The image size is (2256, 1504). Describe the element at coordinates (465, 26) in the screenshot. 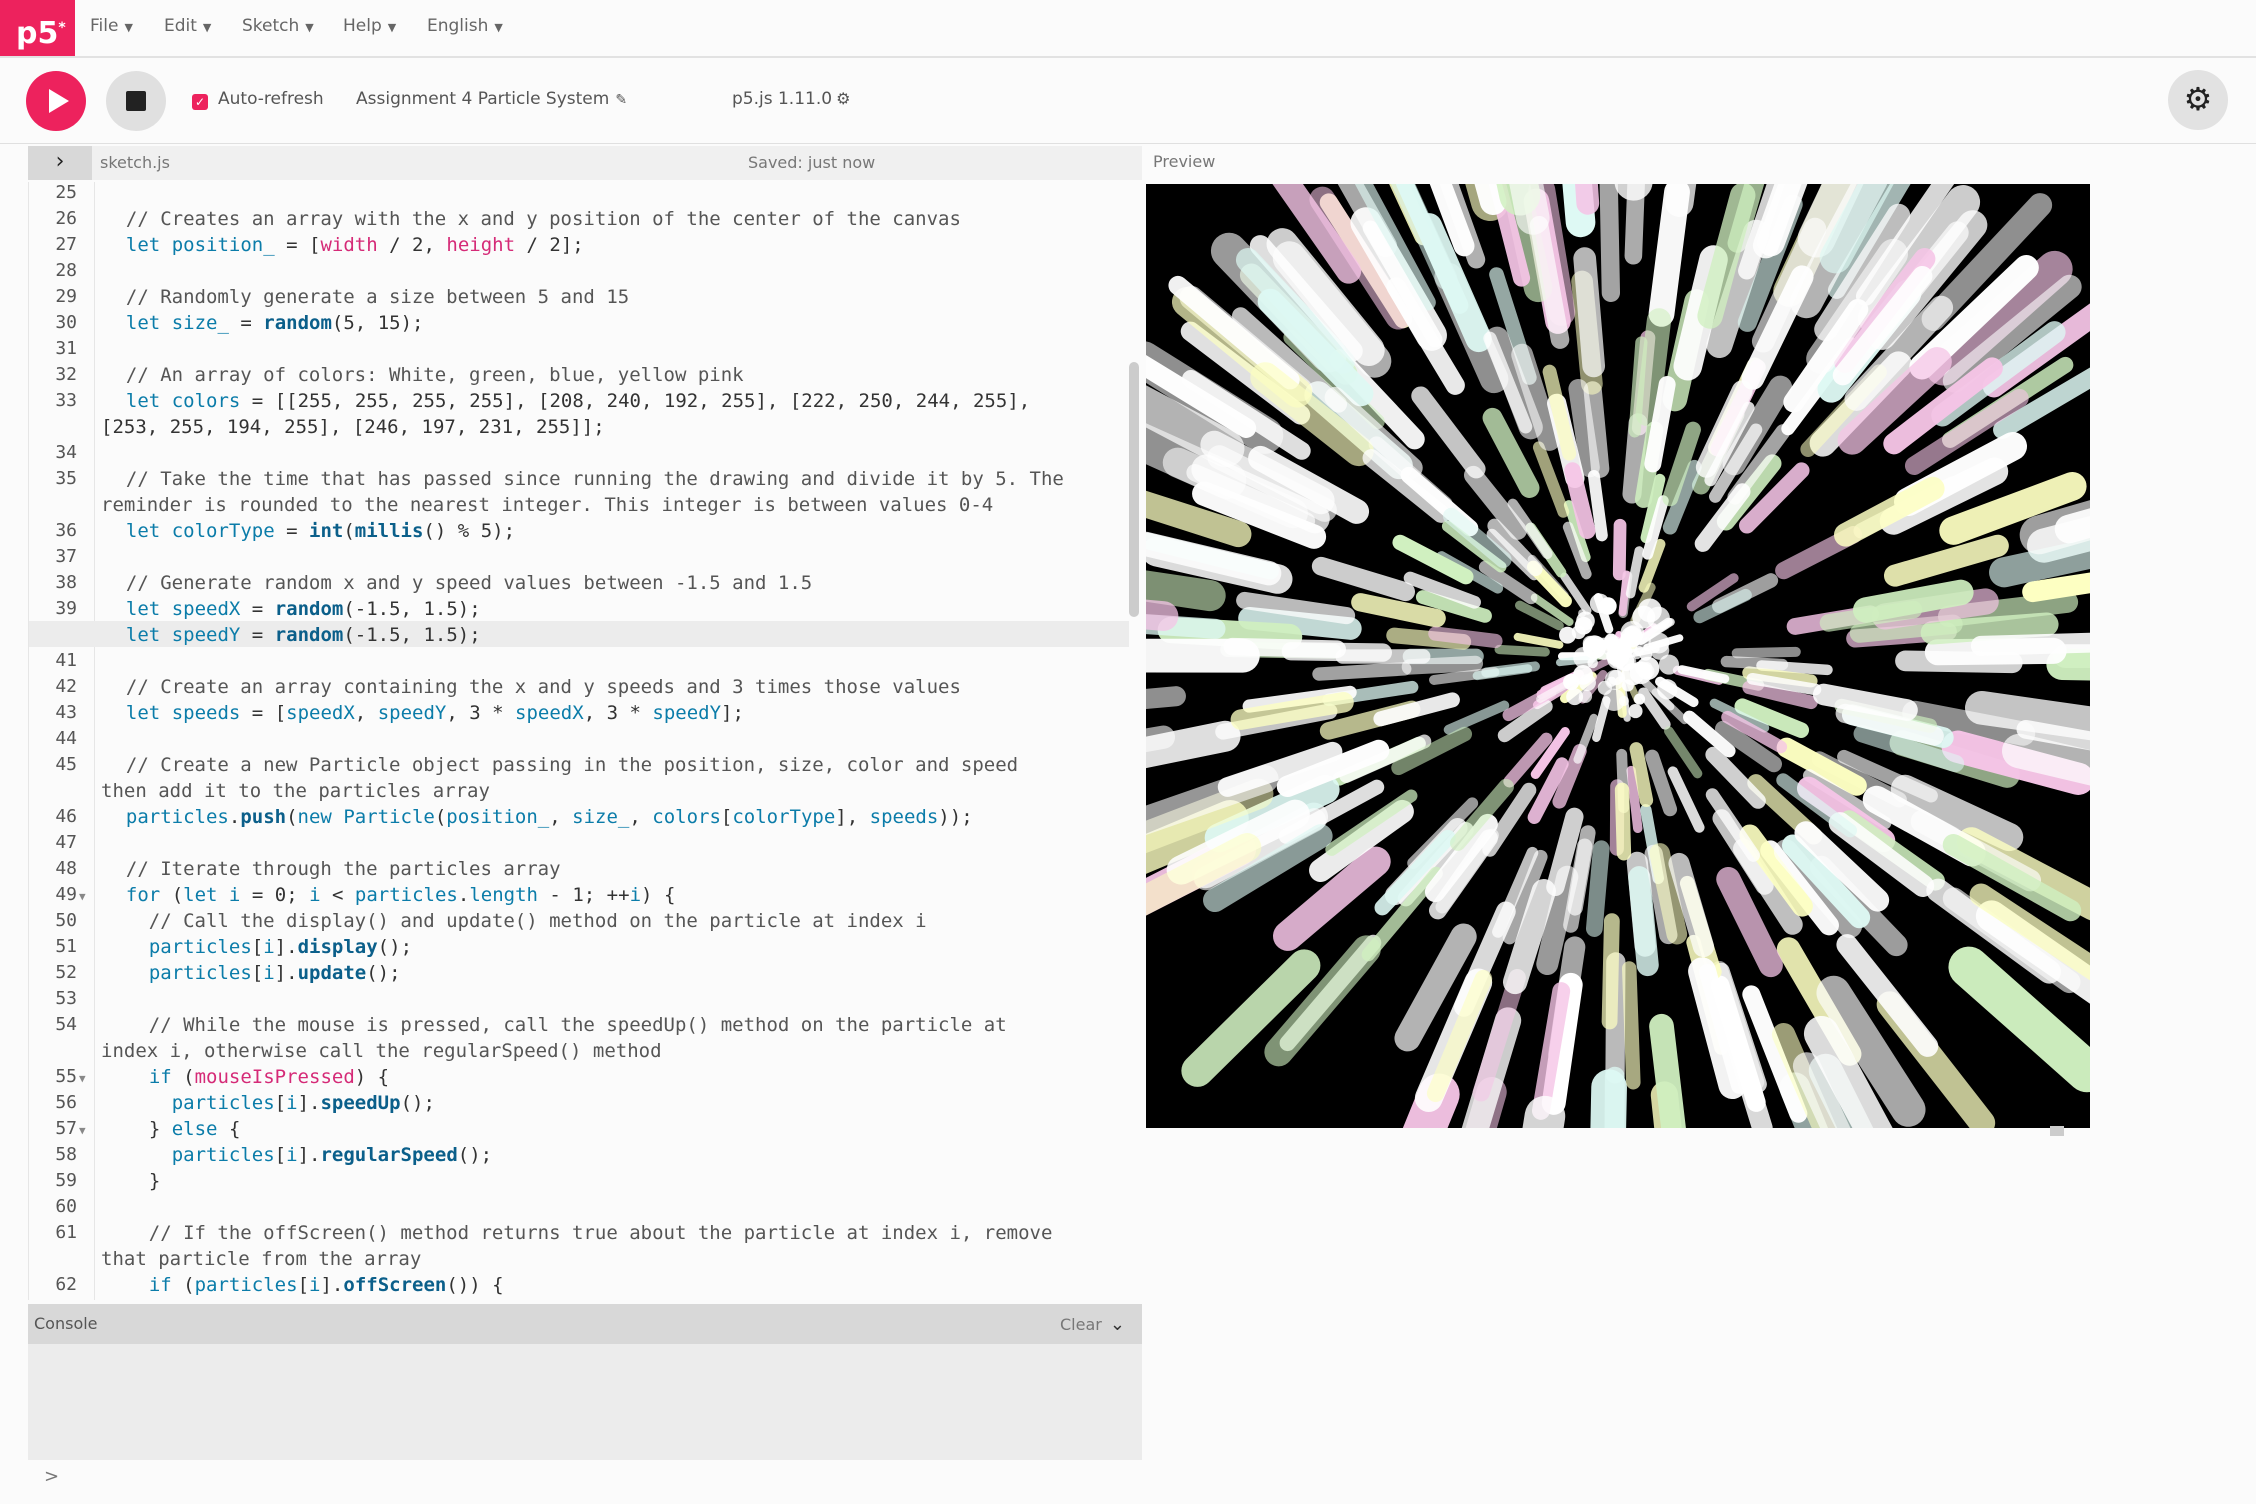

I see `menu-language: English ▼` at that location.